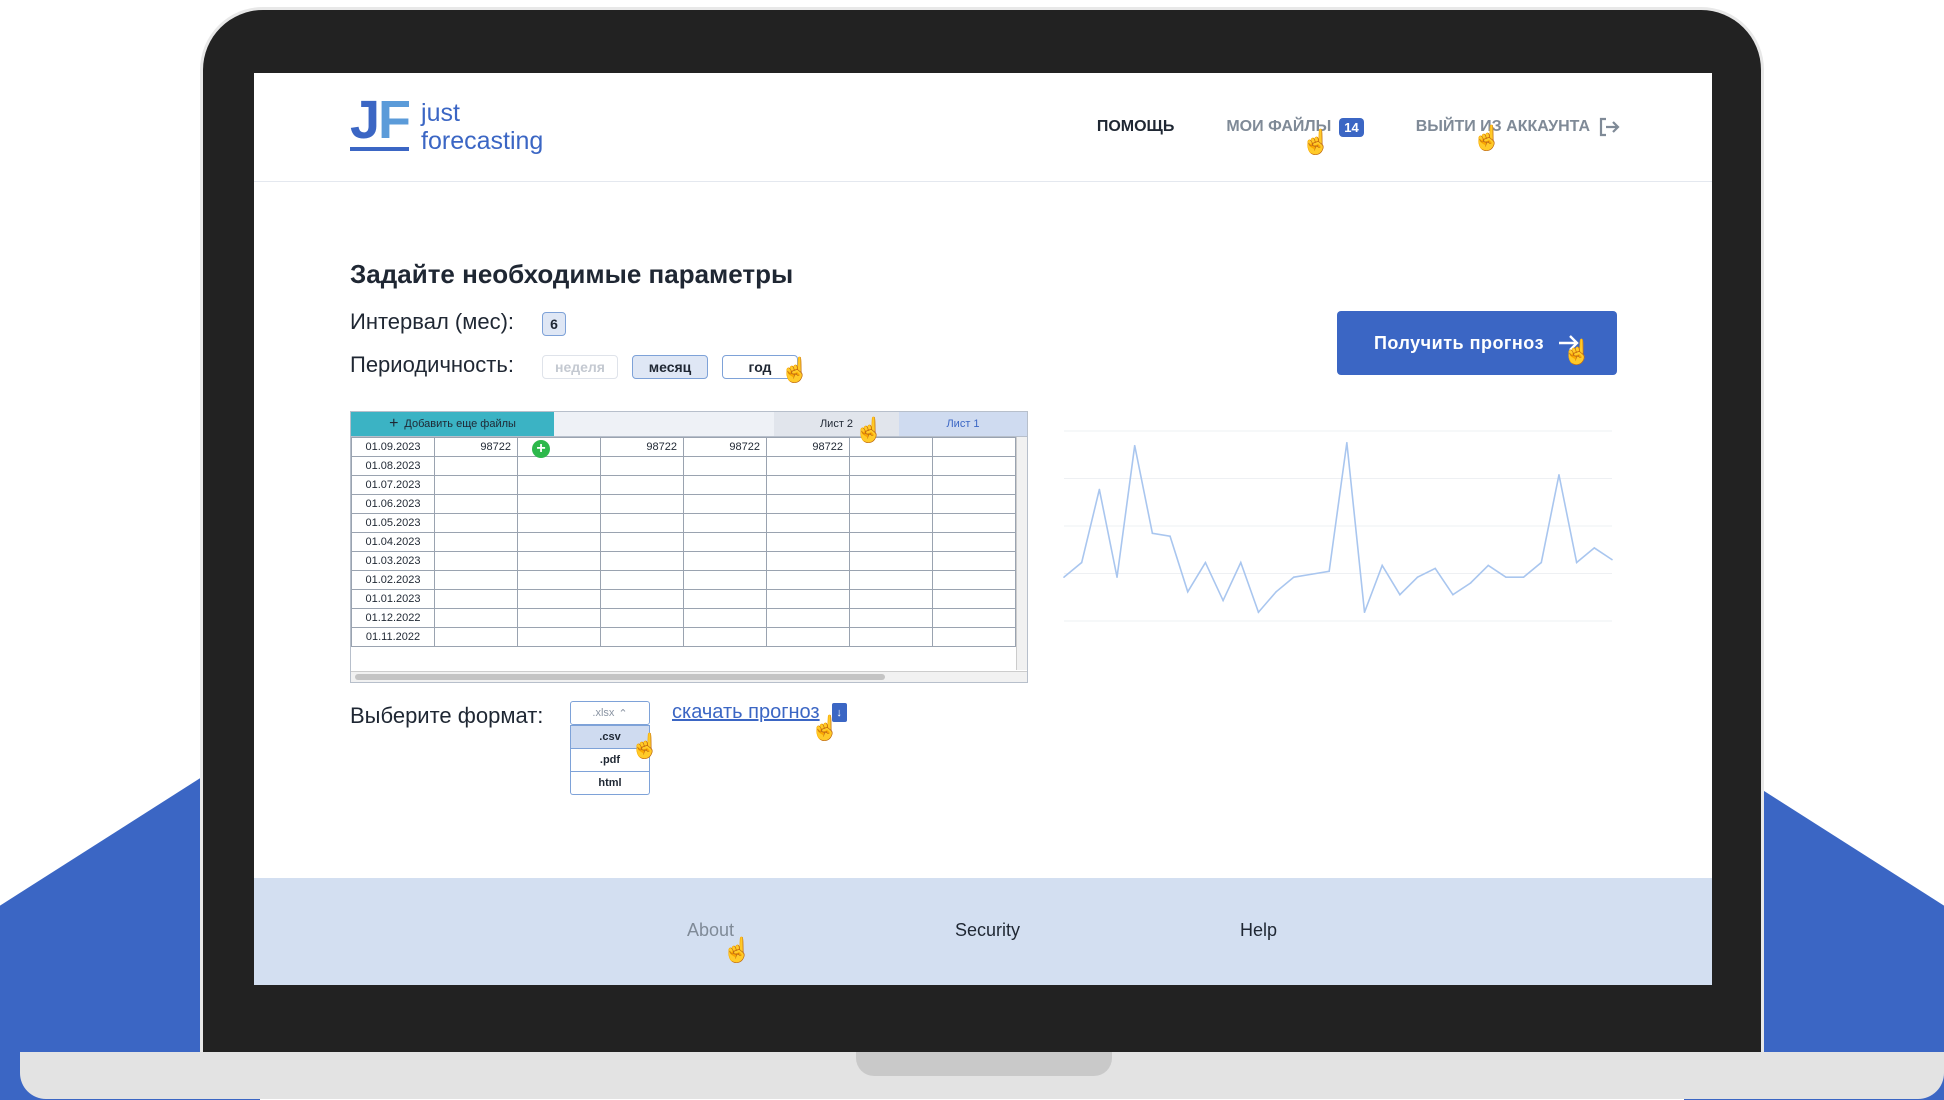 The image size is (1944, 1100). What do you see at coordinates (963, 424) in the screenshot?
I see `tab-sheet-1: Лист 1` at bounding box center [963, 424].